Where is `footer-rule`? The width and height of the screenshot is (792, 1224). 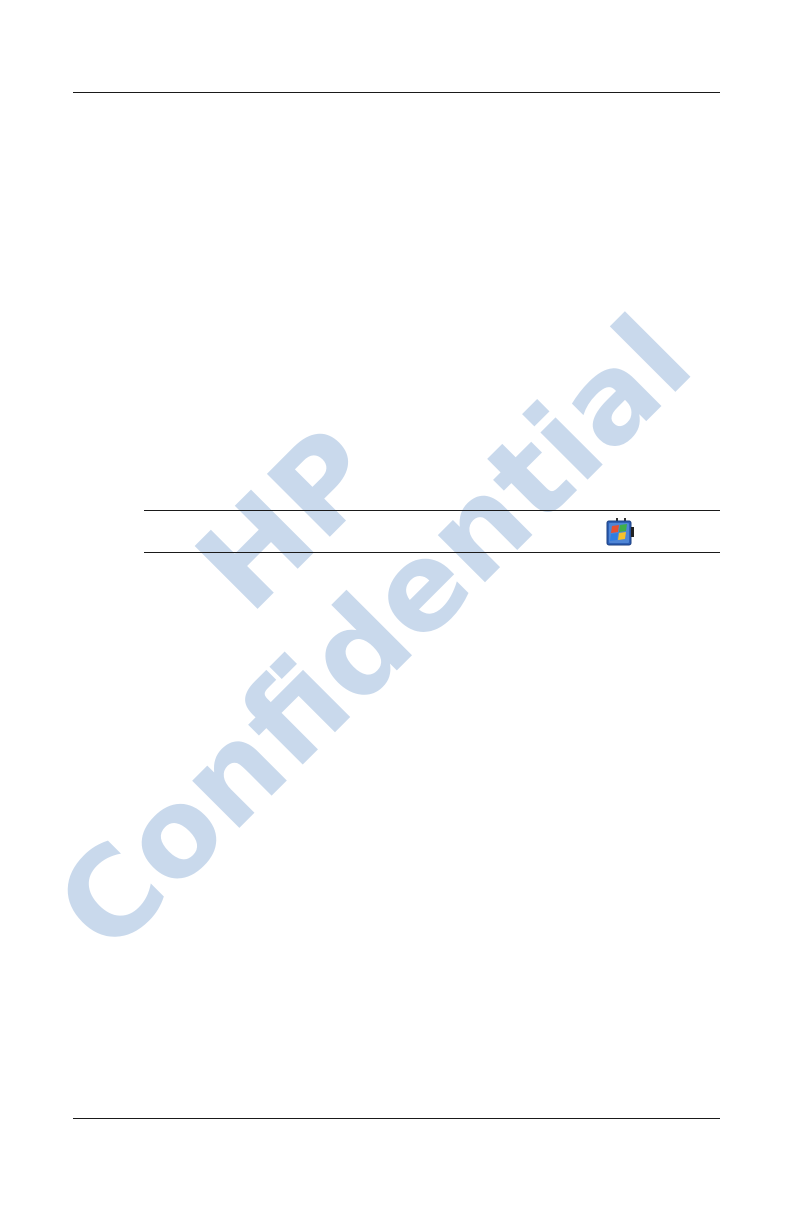 footer-rule is located at coordinates (396, 1118).